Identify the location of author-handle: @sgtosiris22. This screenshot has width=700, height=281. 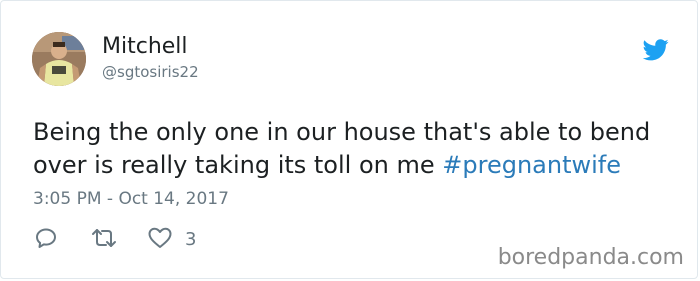
(150, 72).